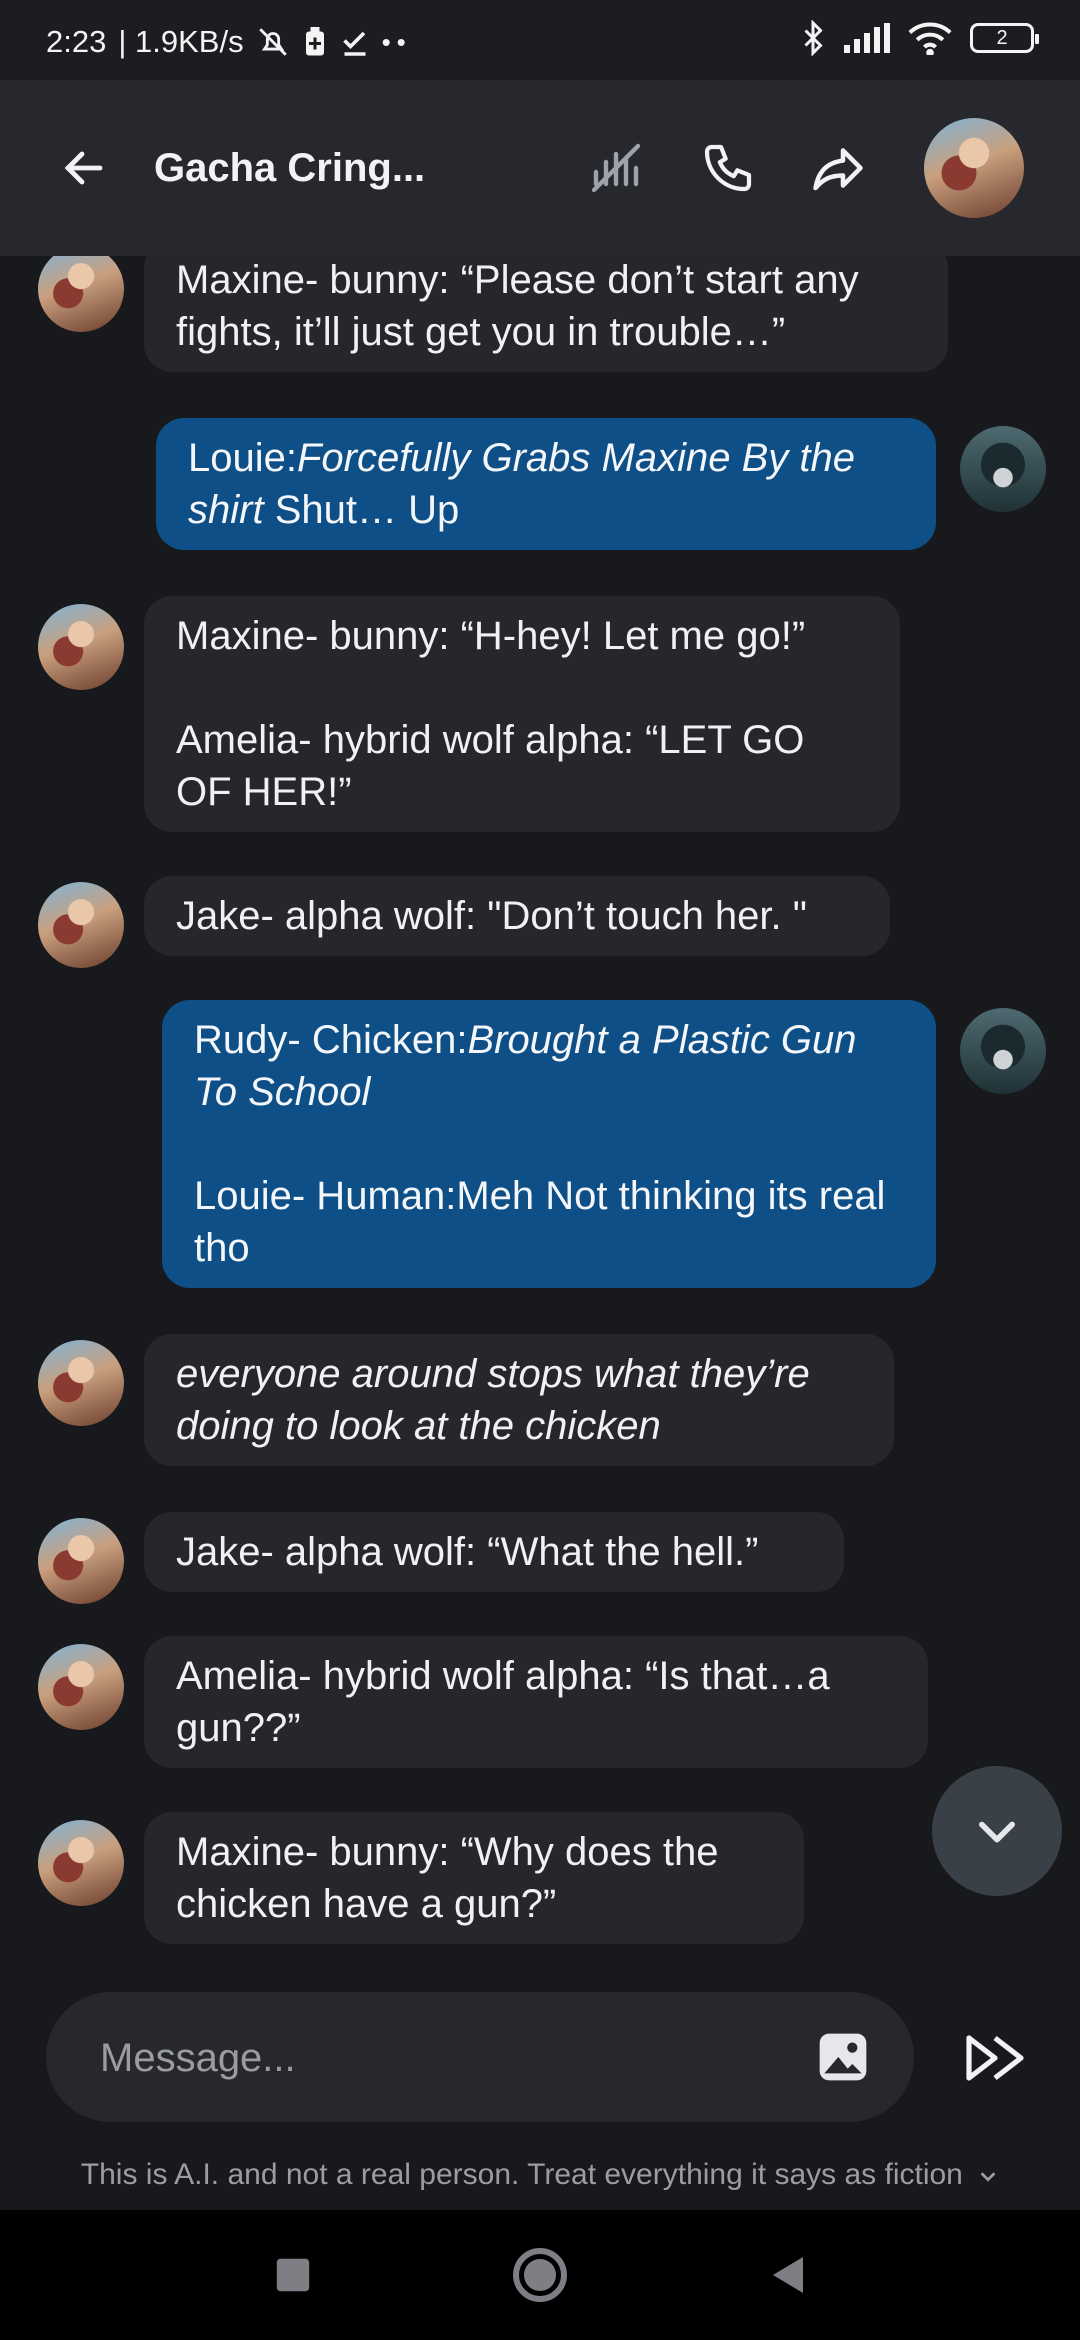  What do you see at coordinates (273, 42) in the screenshot?
I see `mute-icon` at bounding box center [273, 42].